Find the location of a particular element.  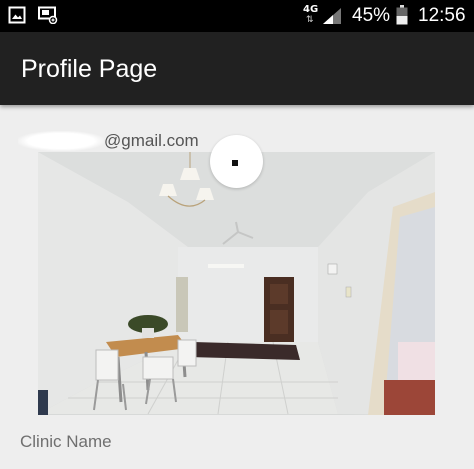

profile-picture-button is located at coordinates (236, 161).